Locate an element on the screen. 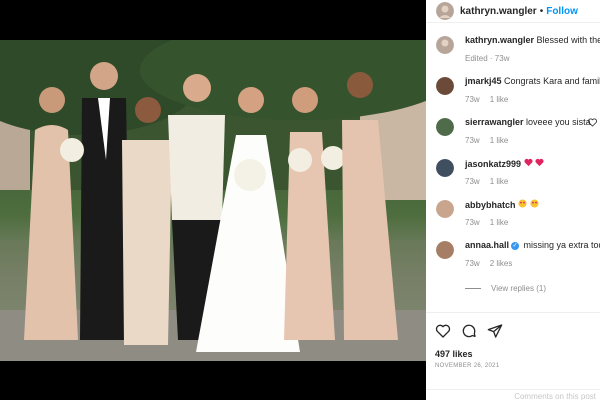  comment-text: loveee you sista is located at coordinates (558, 122).